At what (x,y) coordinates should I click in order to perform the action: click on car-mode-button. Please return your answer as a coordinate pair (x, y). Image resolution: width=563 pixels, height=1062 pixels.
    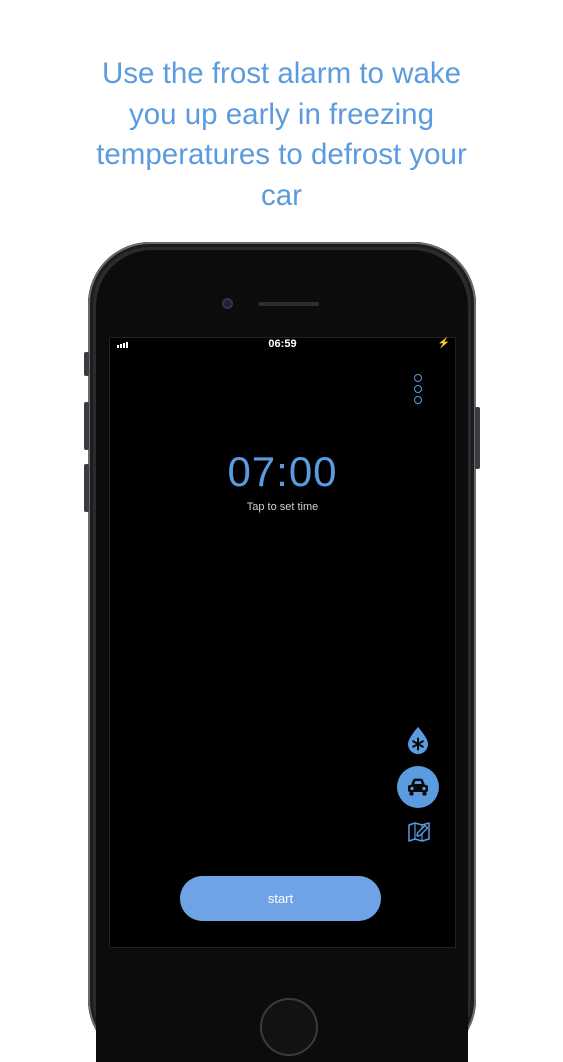
    Looking at the image, I should click on (418, 787).